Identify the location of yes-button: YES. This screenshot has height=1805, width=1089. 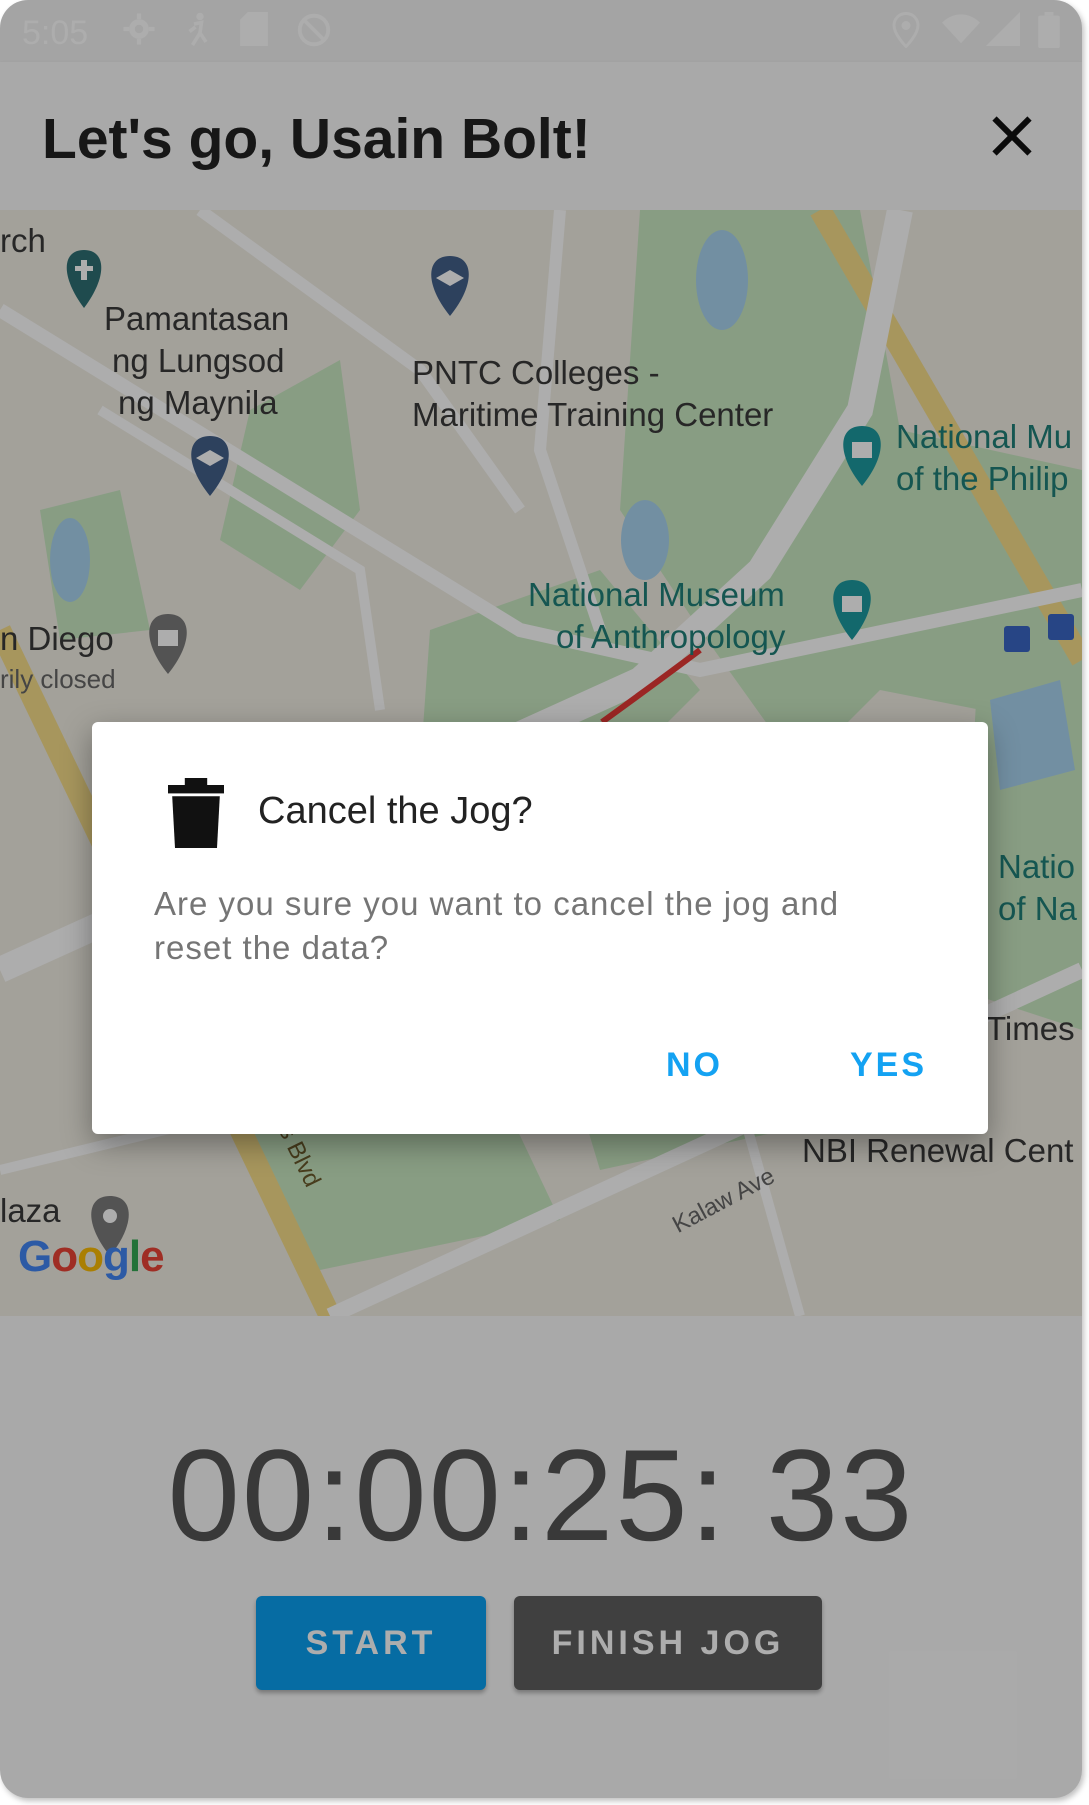
(888, 1065).